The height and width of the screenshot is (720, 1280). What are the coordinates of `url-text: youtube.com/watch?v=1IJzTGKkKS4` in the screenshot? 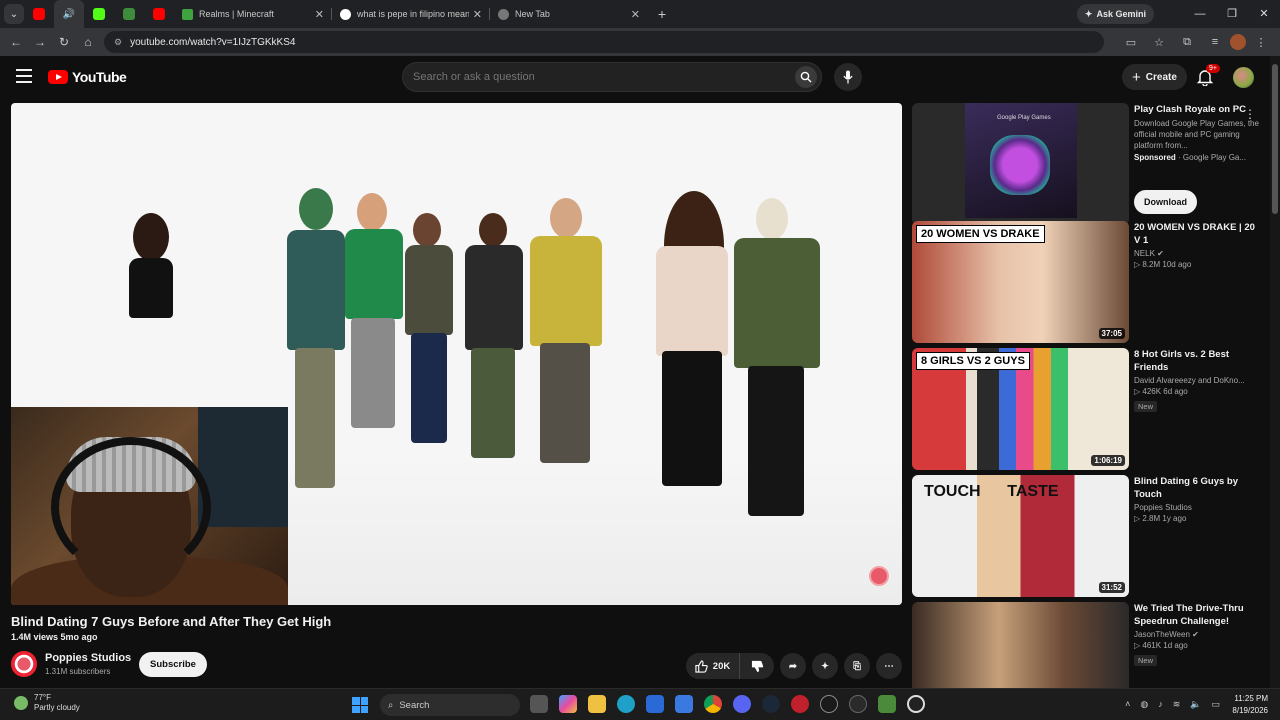 It's located at (213, 42).